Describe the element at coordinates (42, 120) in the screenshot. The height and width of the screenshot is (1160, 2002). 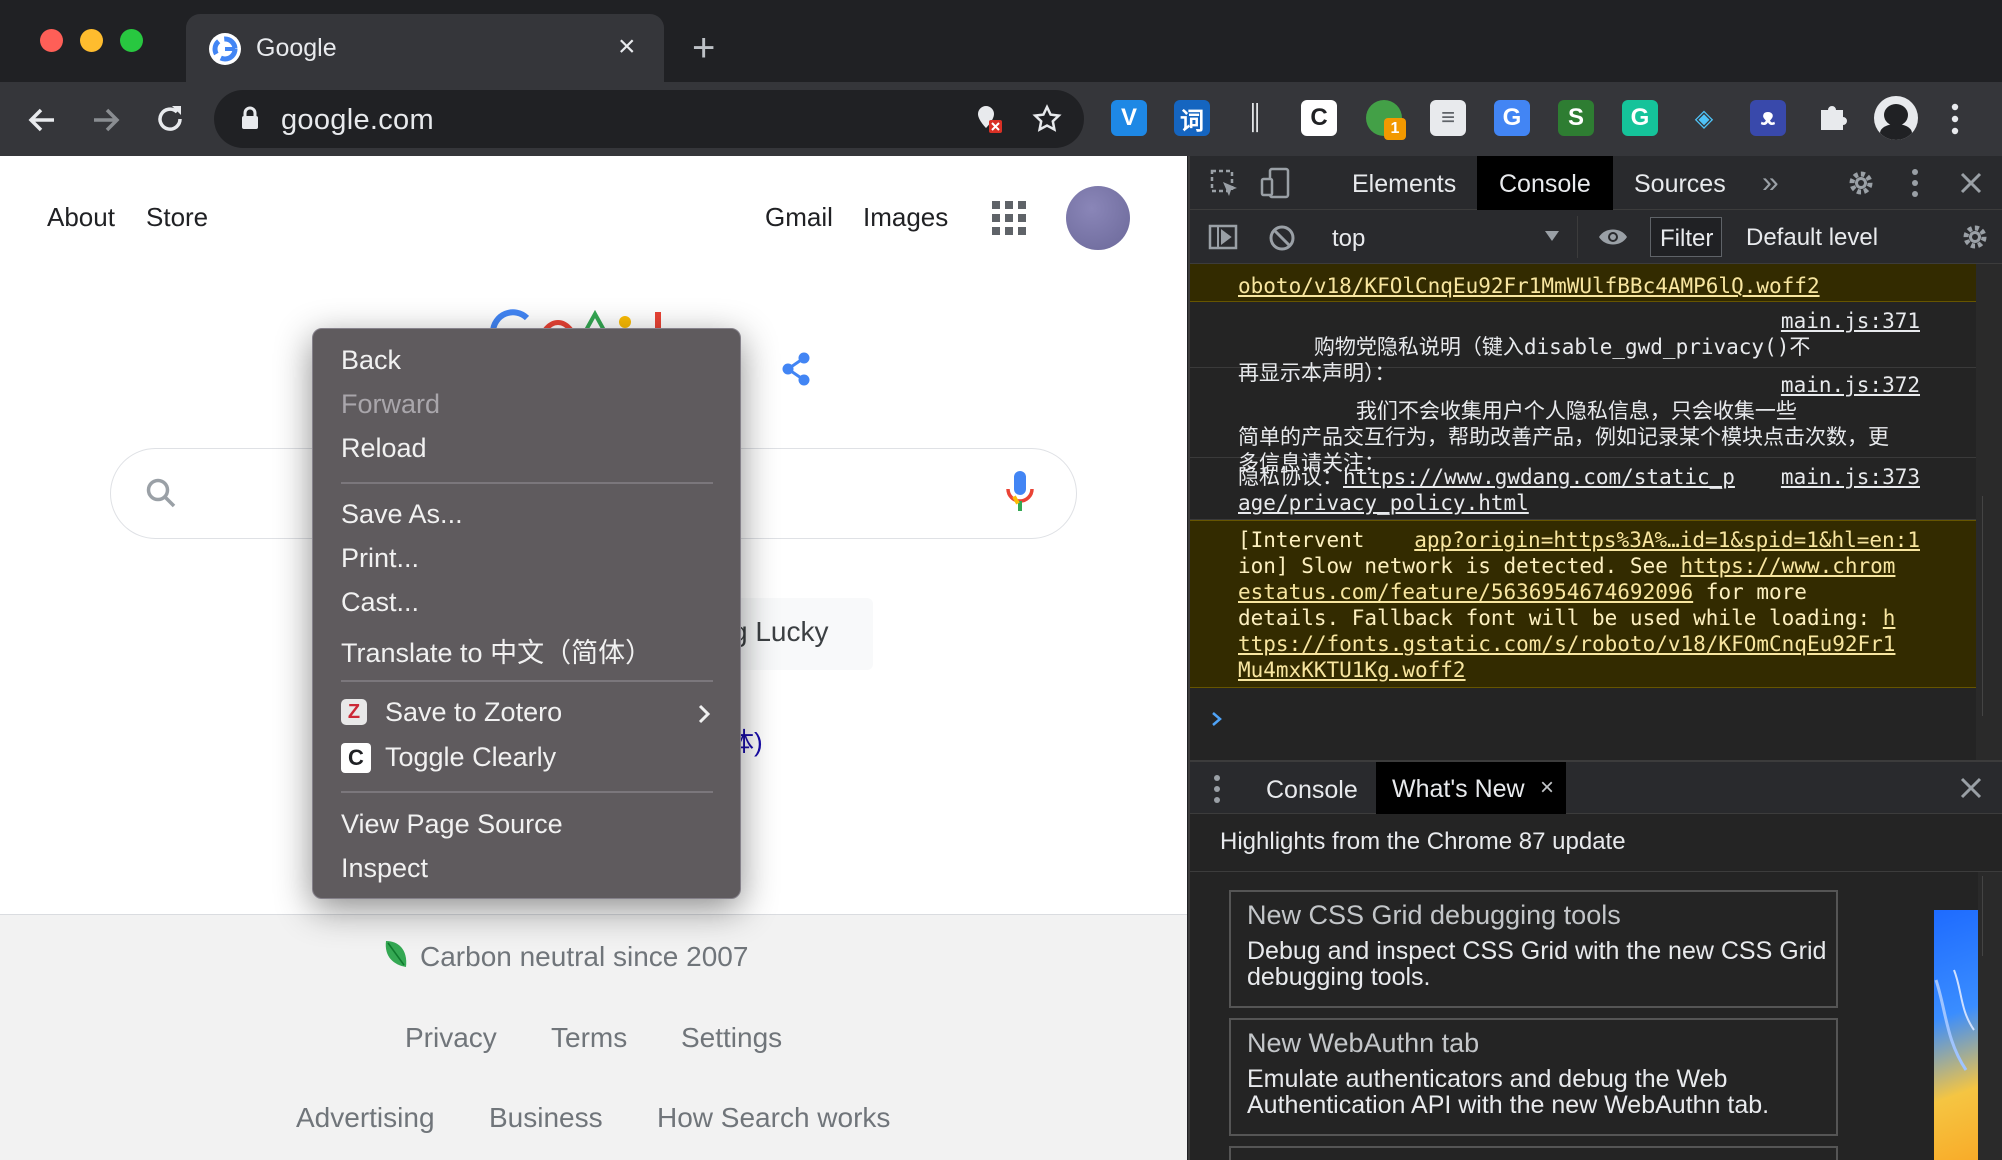
I see `back-arrow-icon` at that location.